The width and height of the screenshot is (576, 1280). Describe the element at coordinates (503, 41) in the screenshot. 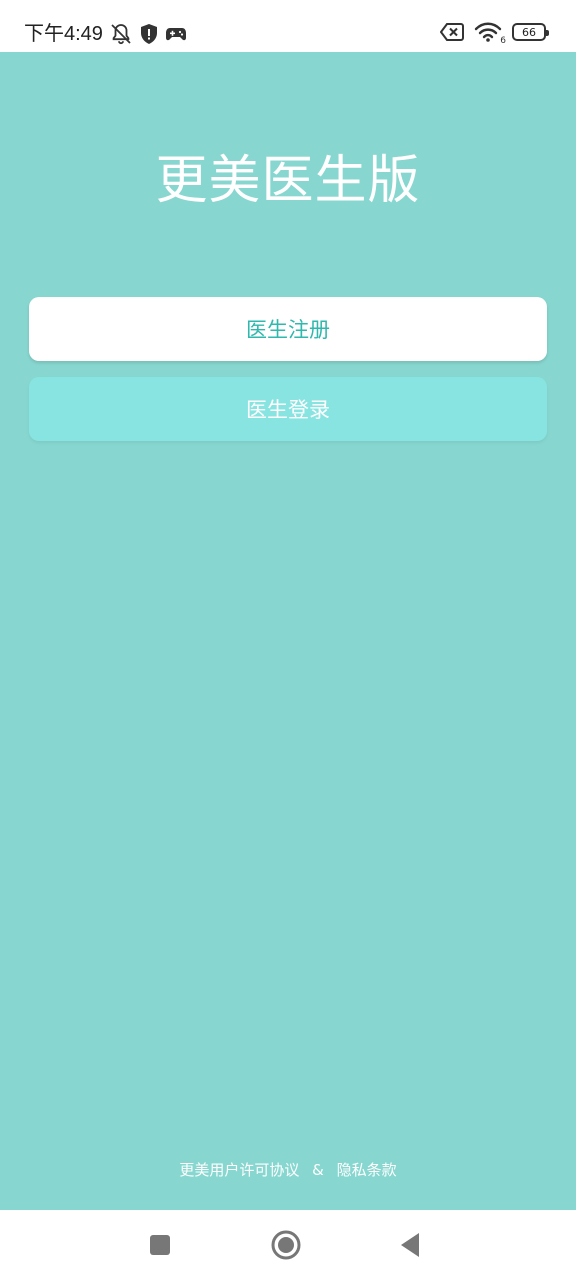

I see `wifi-label: 6` at that location.